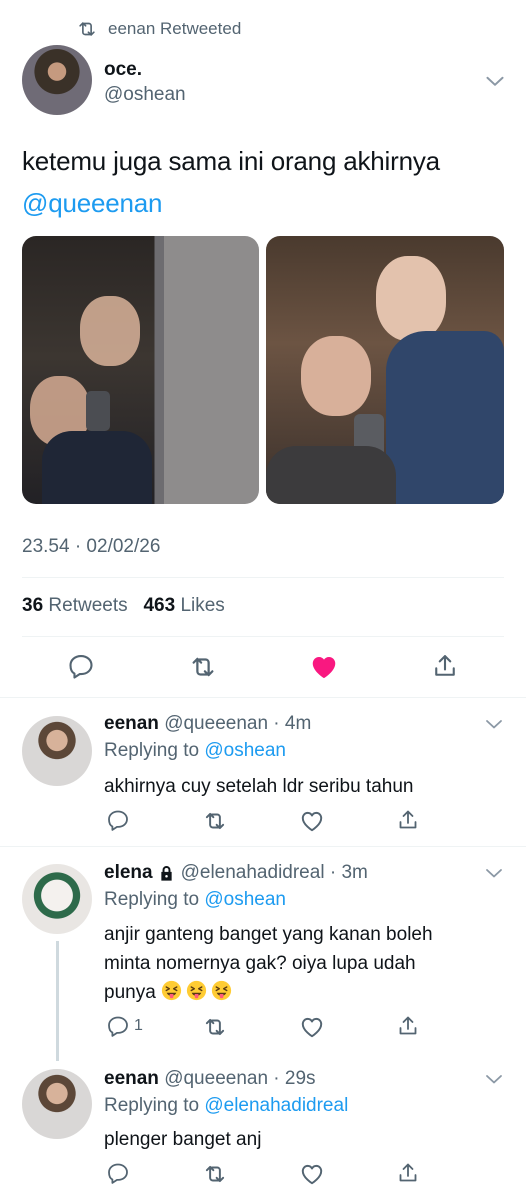 The width and height of the screenshot is (526, 1200). I want to click on reply-text: akhirnya cuy setelah ldr seribu tahun, so click(259, 786).